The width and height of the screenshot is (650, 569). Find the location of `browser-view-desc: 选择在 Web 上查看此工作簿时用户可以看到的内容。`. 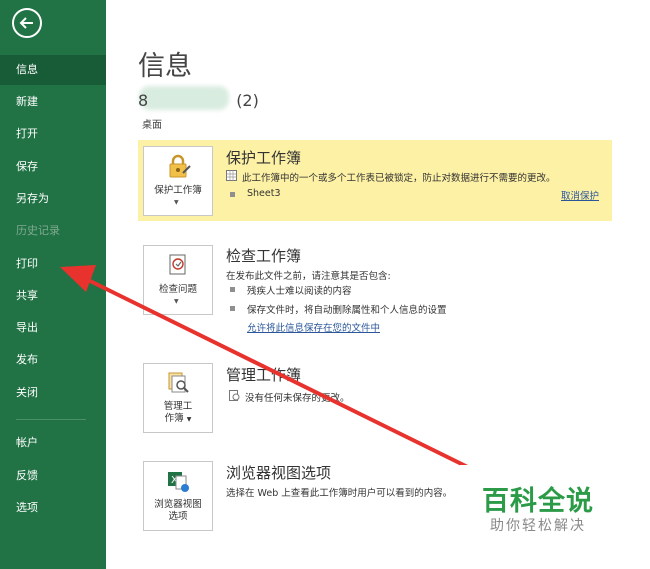

browser-view-desc: 选择在 Web 上查看此工作簿时用户可以看到的内容。 is located at coordinates (339, 493).